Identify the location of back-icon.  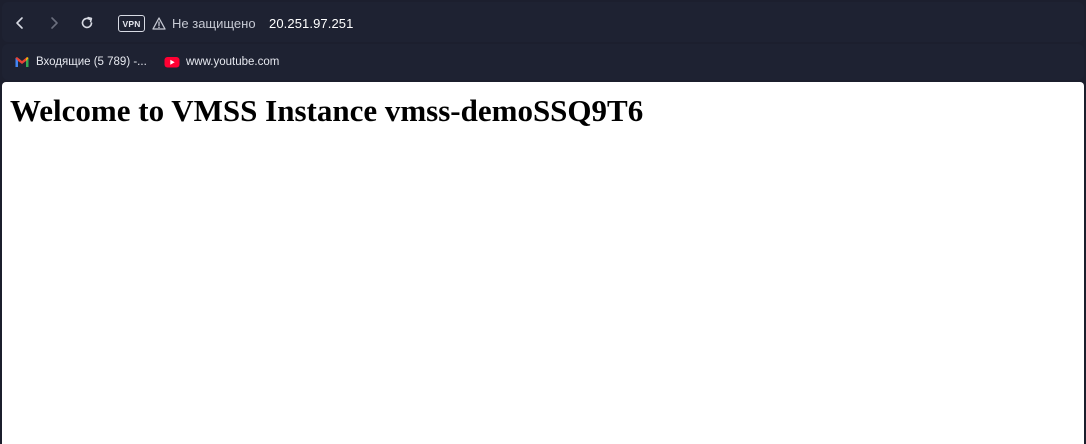
(19, 23).